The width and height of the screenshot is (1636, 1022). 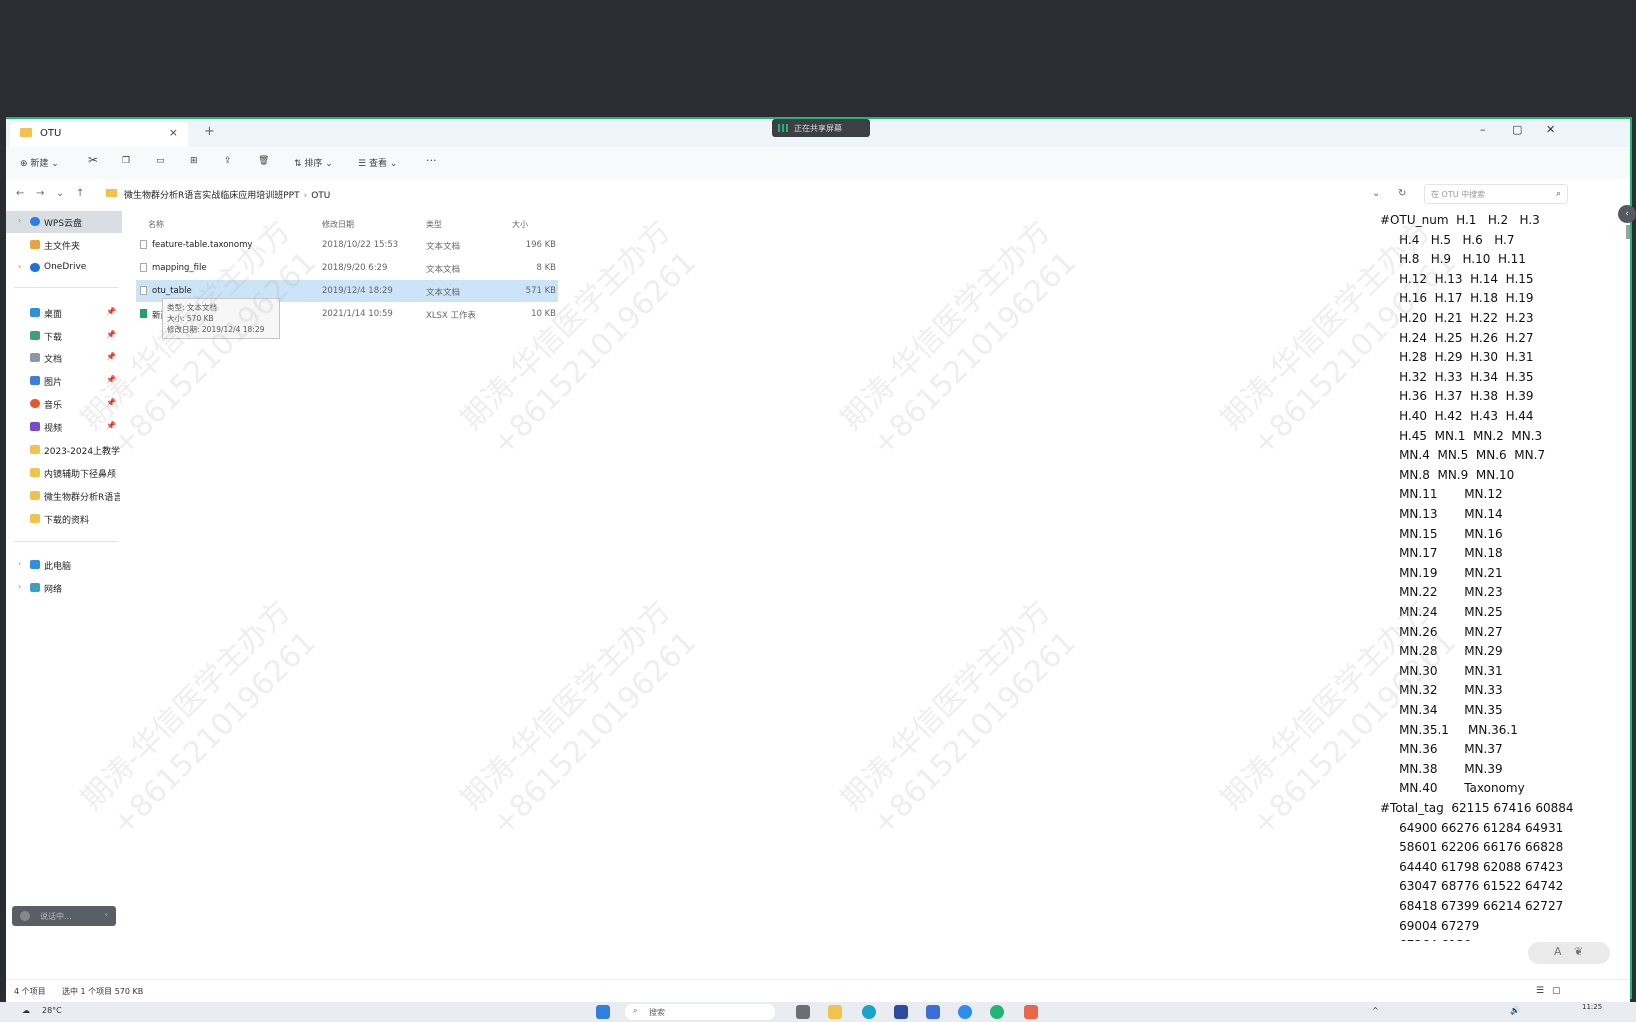 What do you see at coordinates (64, 496) in the screenshot?
I see `sidebar-item-folder-microbiome: 微生物群分析R语言` at bounding box center [64, 496].